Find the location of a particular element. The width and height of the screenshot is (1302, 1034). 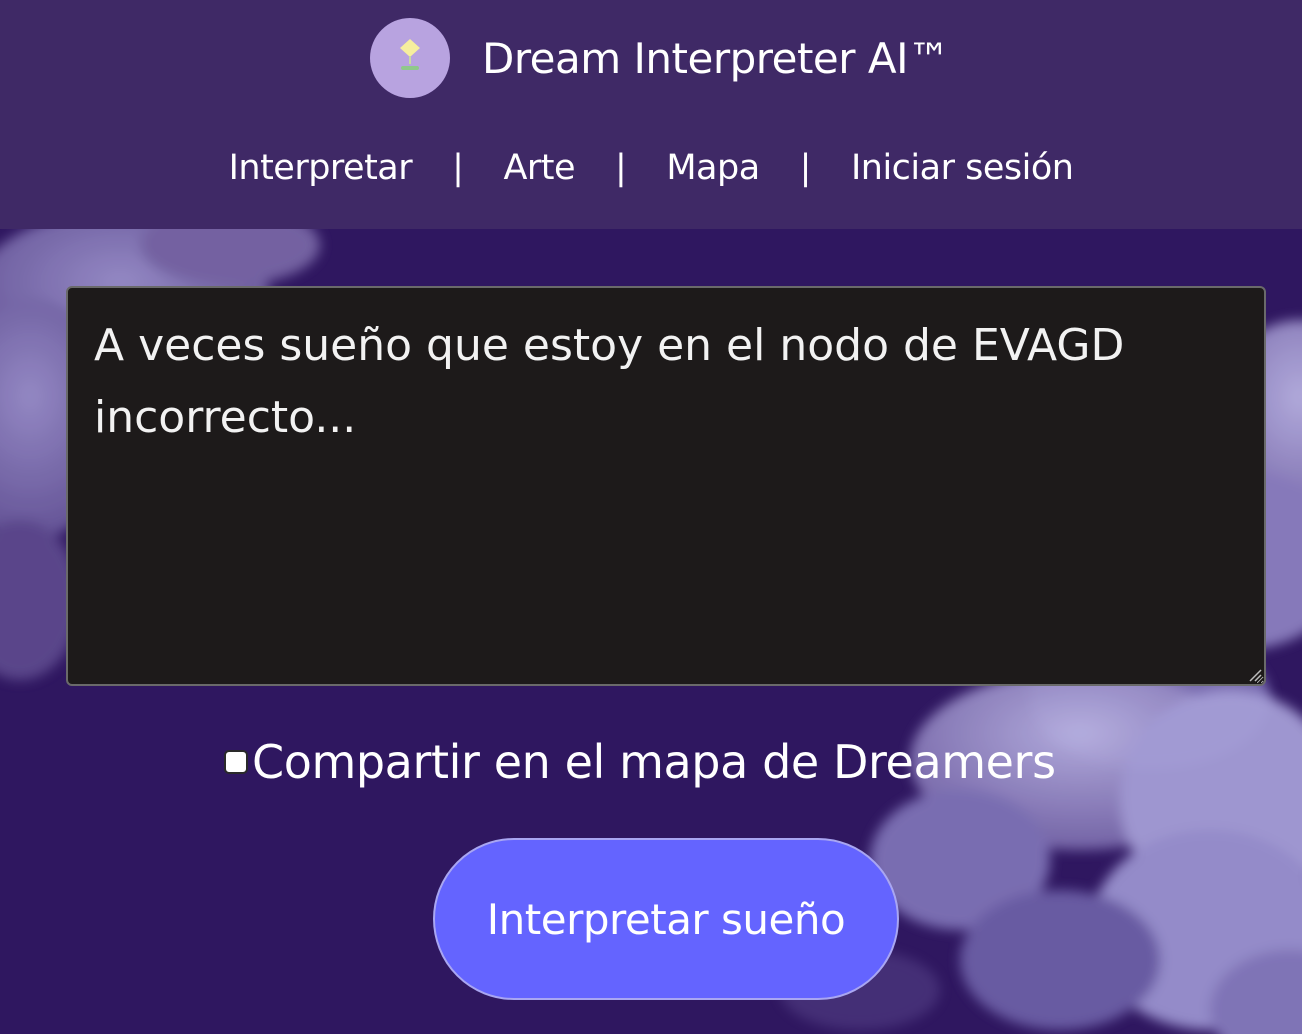

nav-link-iniciar-sesion: Iniciar sesión is located at coordinates (962, 168).